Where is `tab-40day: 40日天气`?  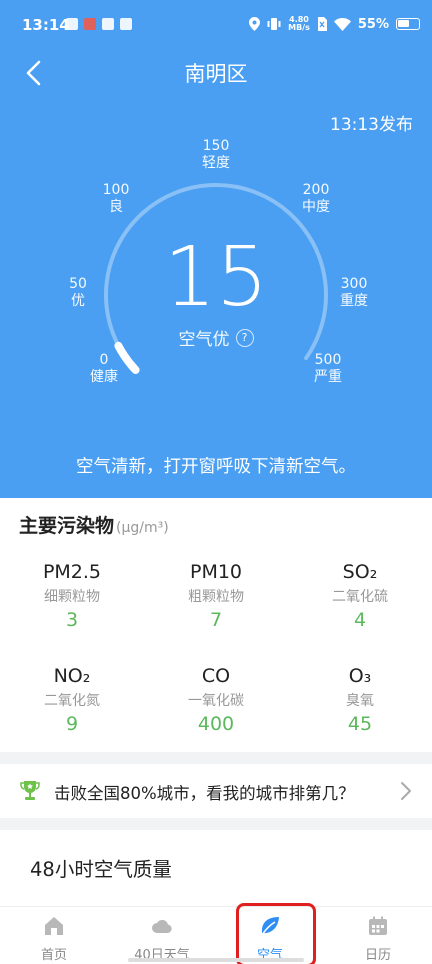 tab-40day: 40日天气 is located at coordinates (162, 935).